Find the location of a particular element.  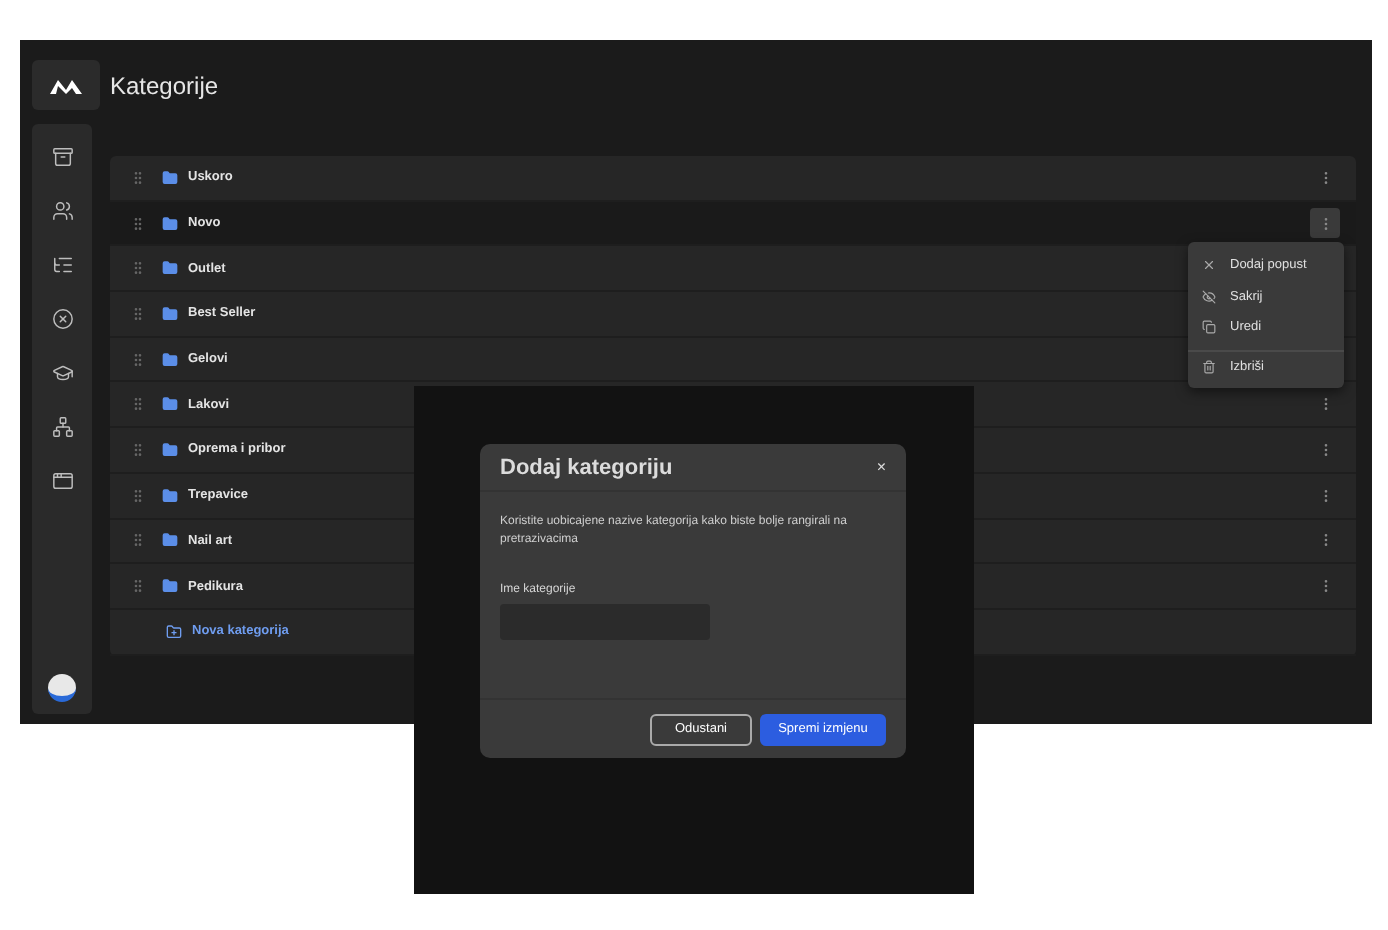

copy-icon is located at coordinates (1209, 327).